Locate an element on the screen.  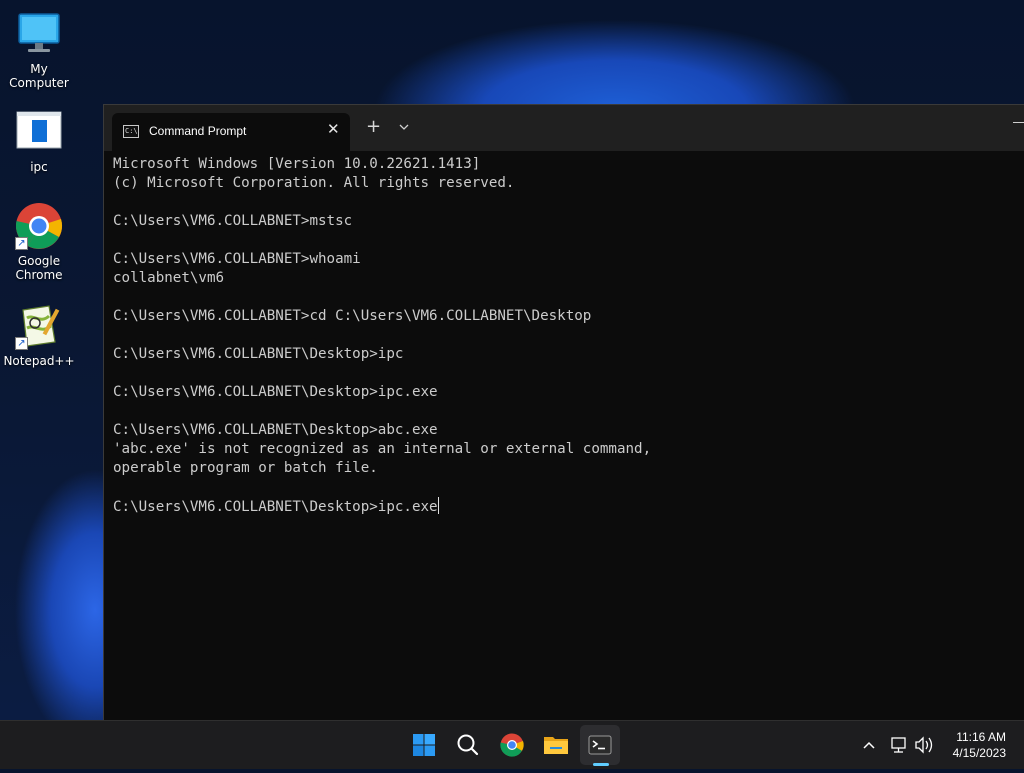
monitor-icon is located at coordinates (39, 34).